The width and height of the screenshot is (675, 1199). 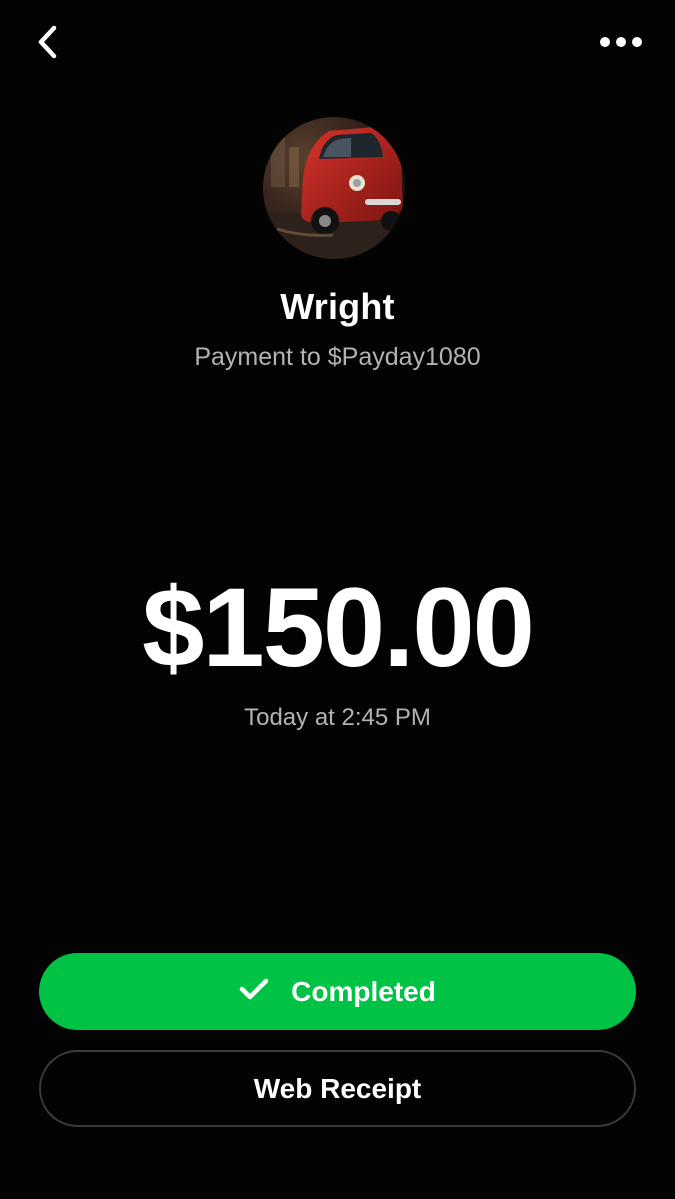 I want to click on checkmark-icon, so click(x=254, y=991).